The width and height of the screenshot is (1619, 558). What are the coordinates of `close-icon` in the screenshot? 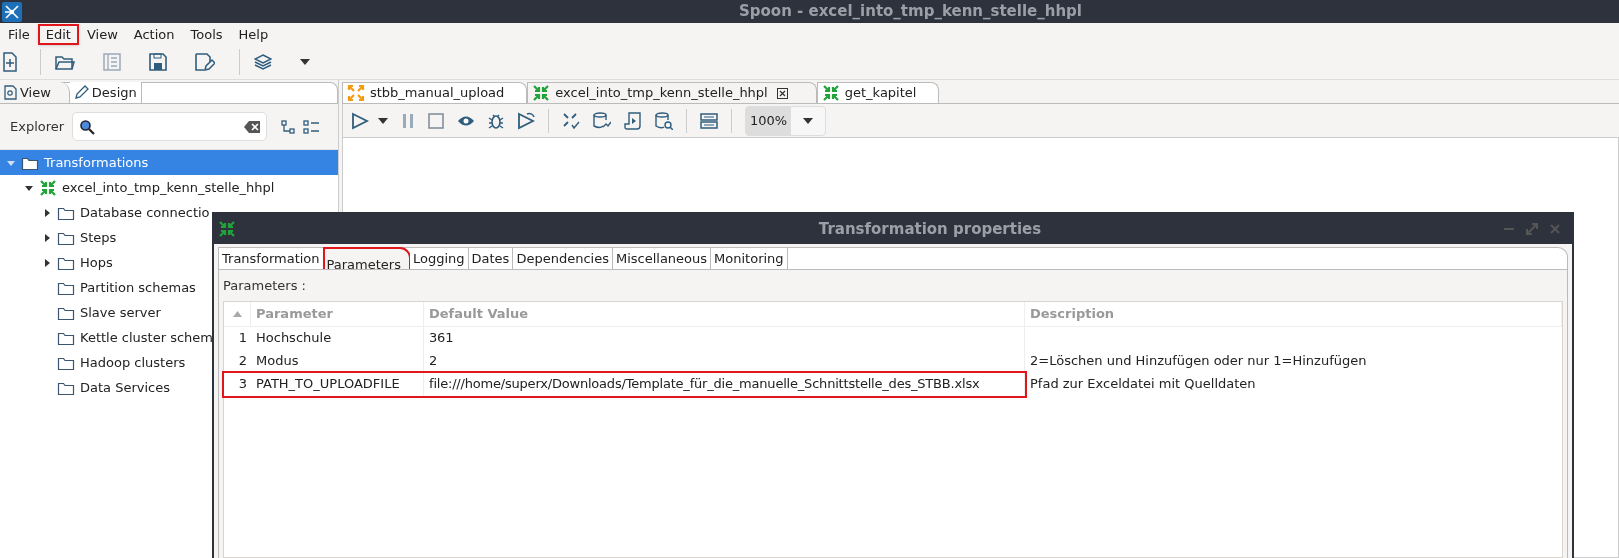 It's located at (782, 93).